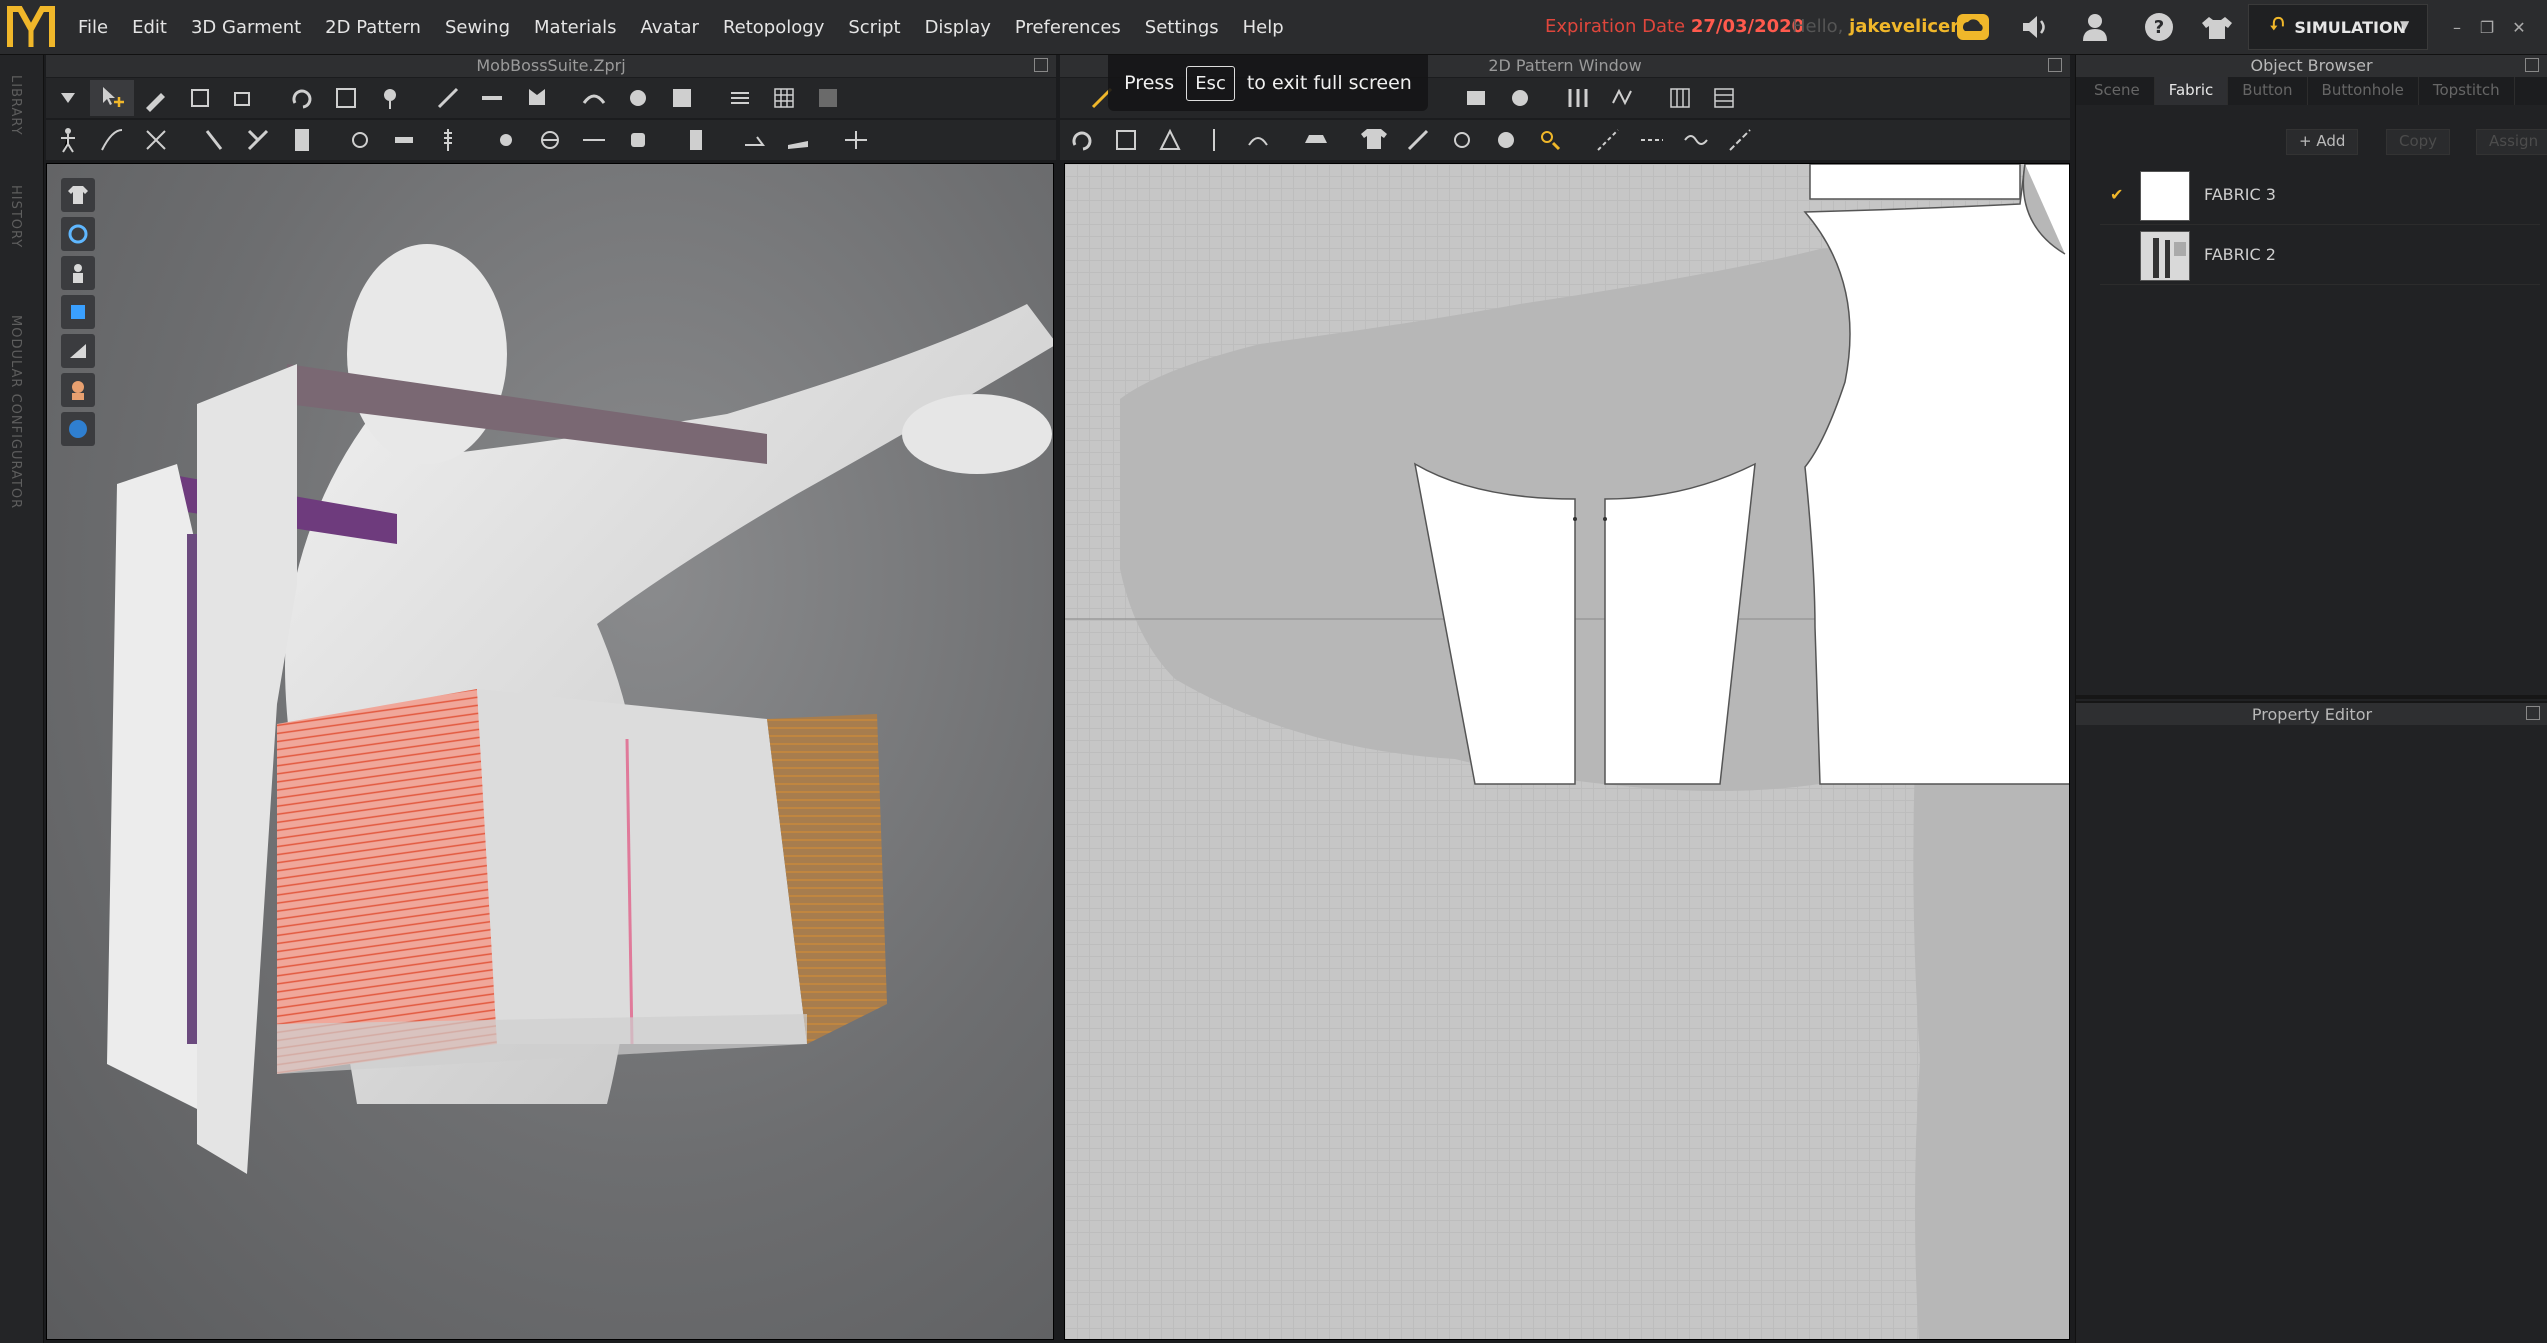  Describe the element at coordinates (373, 27) in the screenshot. I see `menu-2d-pattern: 2D Pattern` at that location.